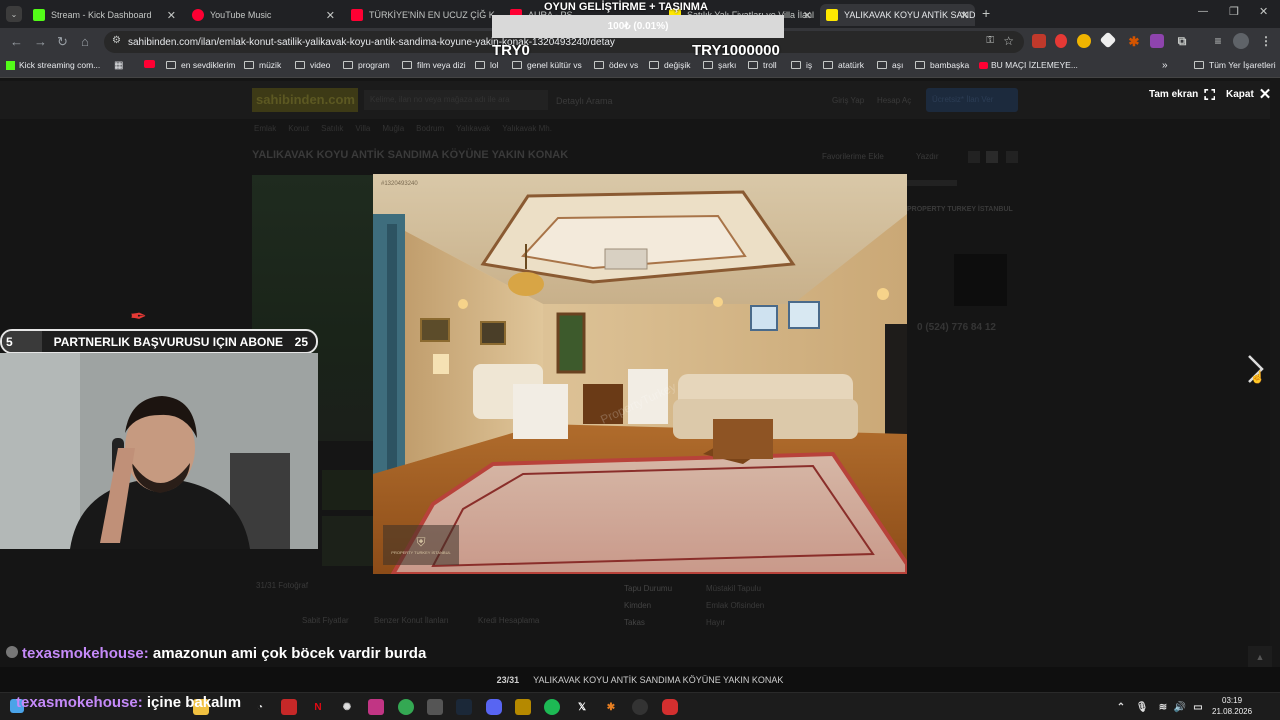  What do you see at coordinates (1163, 707) in the screenshot?
I see `wifi-icon: ≋` at bounding box center [1163, 707].